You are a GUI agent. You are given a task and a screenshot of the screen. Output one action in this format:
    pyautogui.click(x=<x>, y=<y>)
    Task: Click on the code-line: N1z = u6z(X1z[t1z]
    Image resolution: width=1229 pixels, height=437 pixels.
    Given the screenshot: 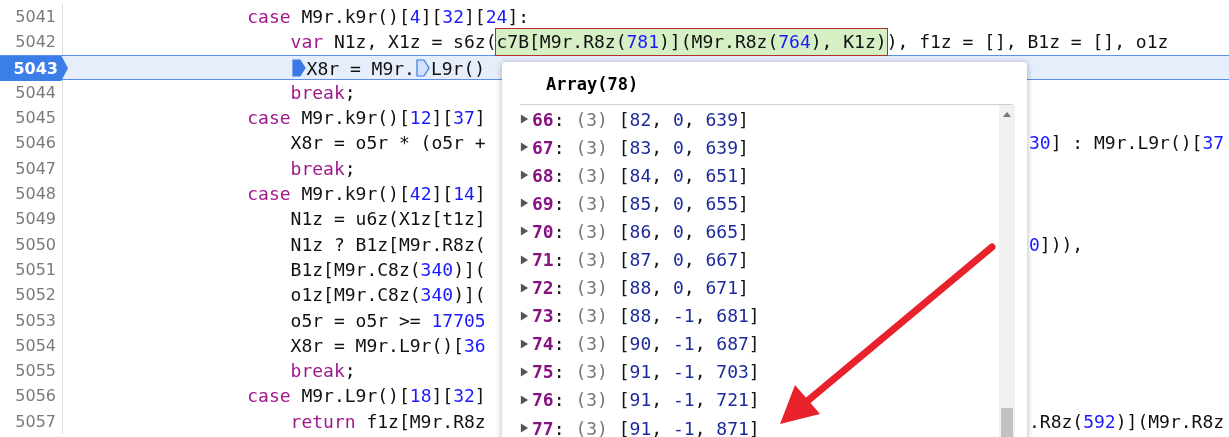 What is the action you would take?
    pyautogui.click(x=388, y=219)
    